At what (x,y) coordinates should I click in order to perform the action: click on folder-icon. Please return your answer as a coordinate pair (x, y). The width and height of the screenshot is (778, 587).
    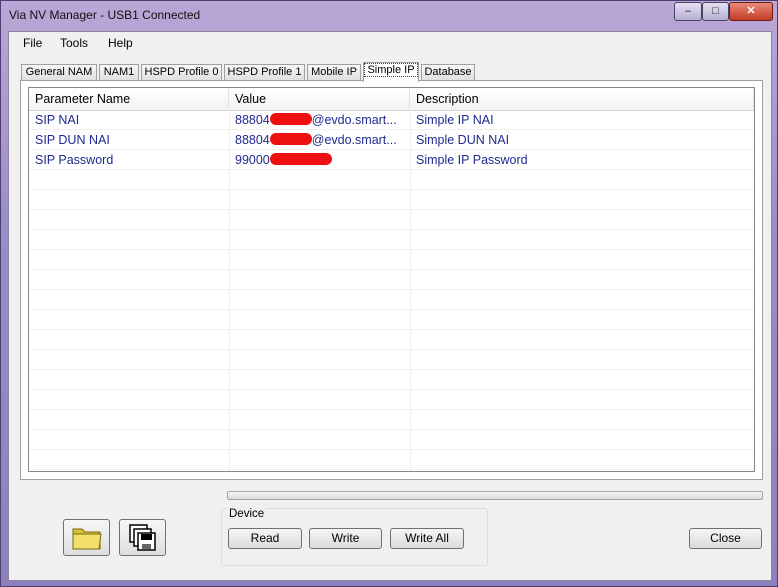
    Looking at the image, I should click on (87, 539).